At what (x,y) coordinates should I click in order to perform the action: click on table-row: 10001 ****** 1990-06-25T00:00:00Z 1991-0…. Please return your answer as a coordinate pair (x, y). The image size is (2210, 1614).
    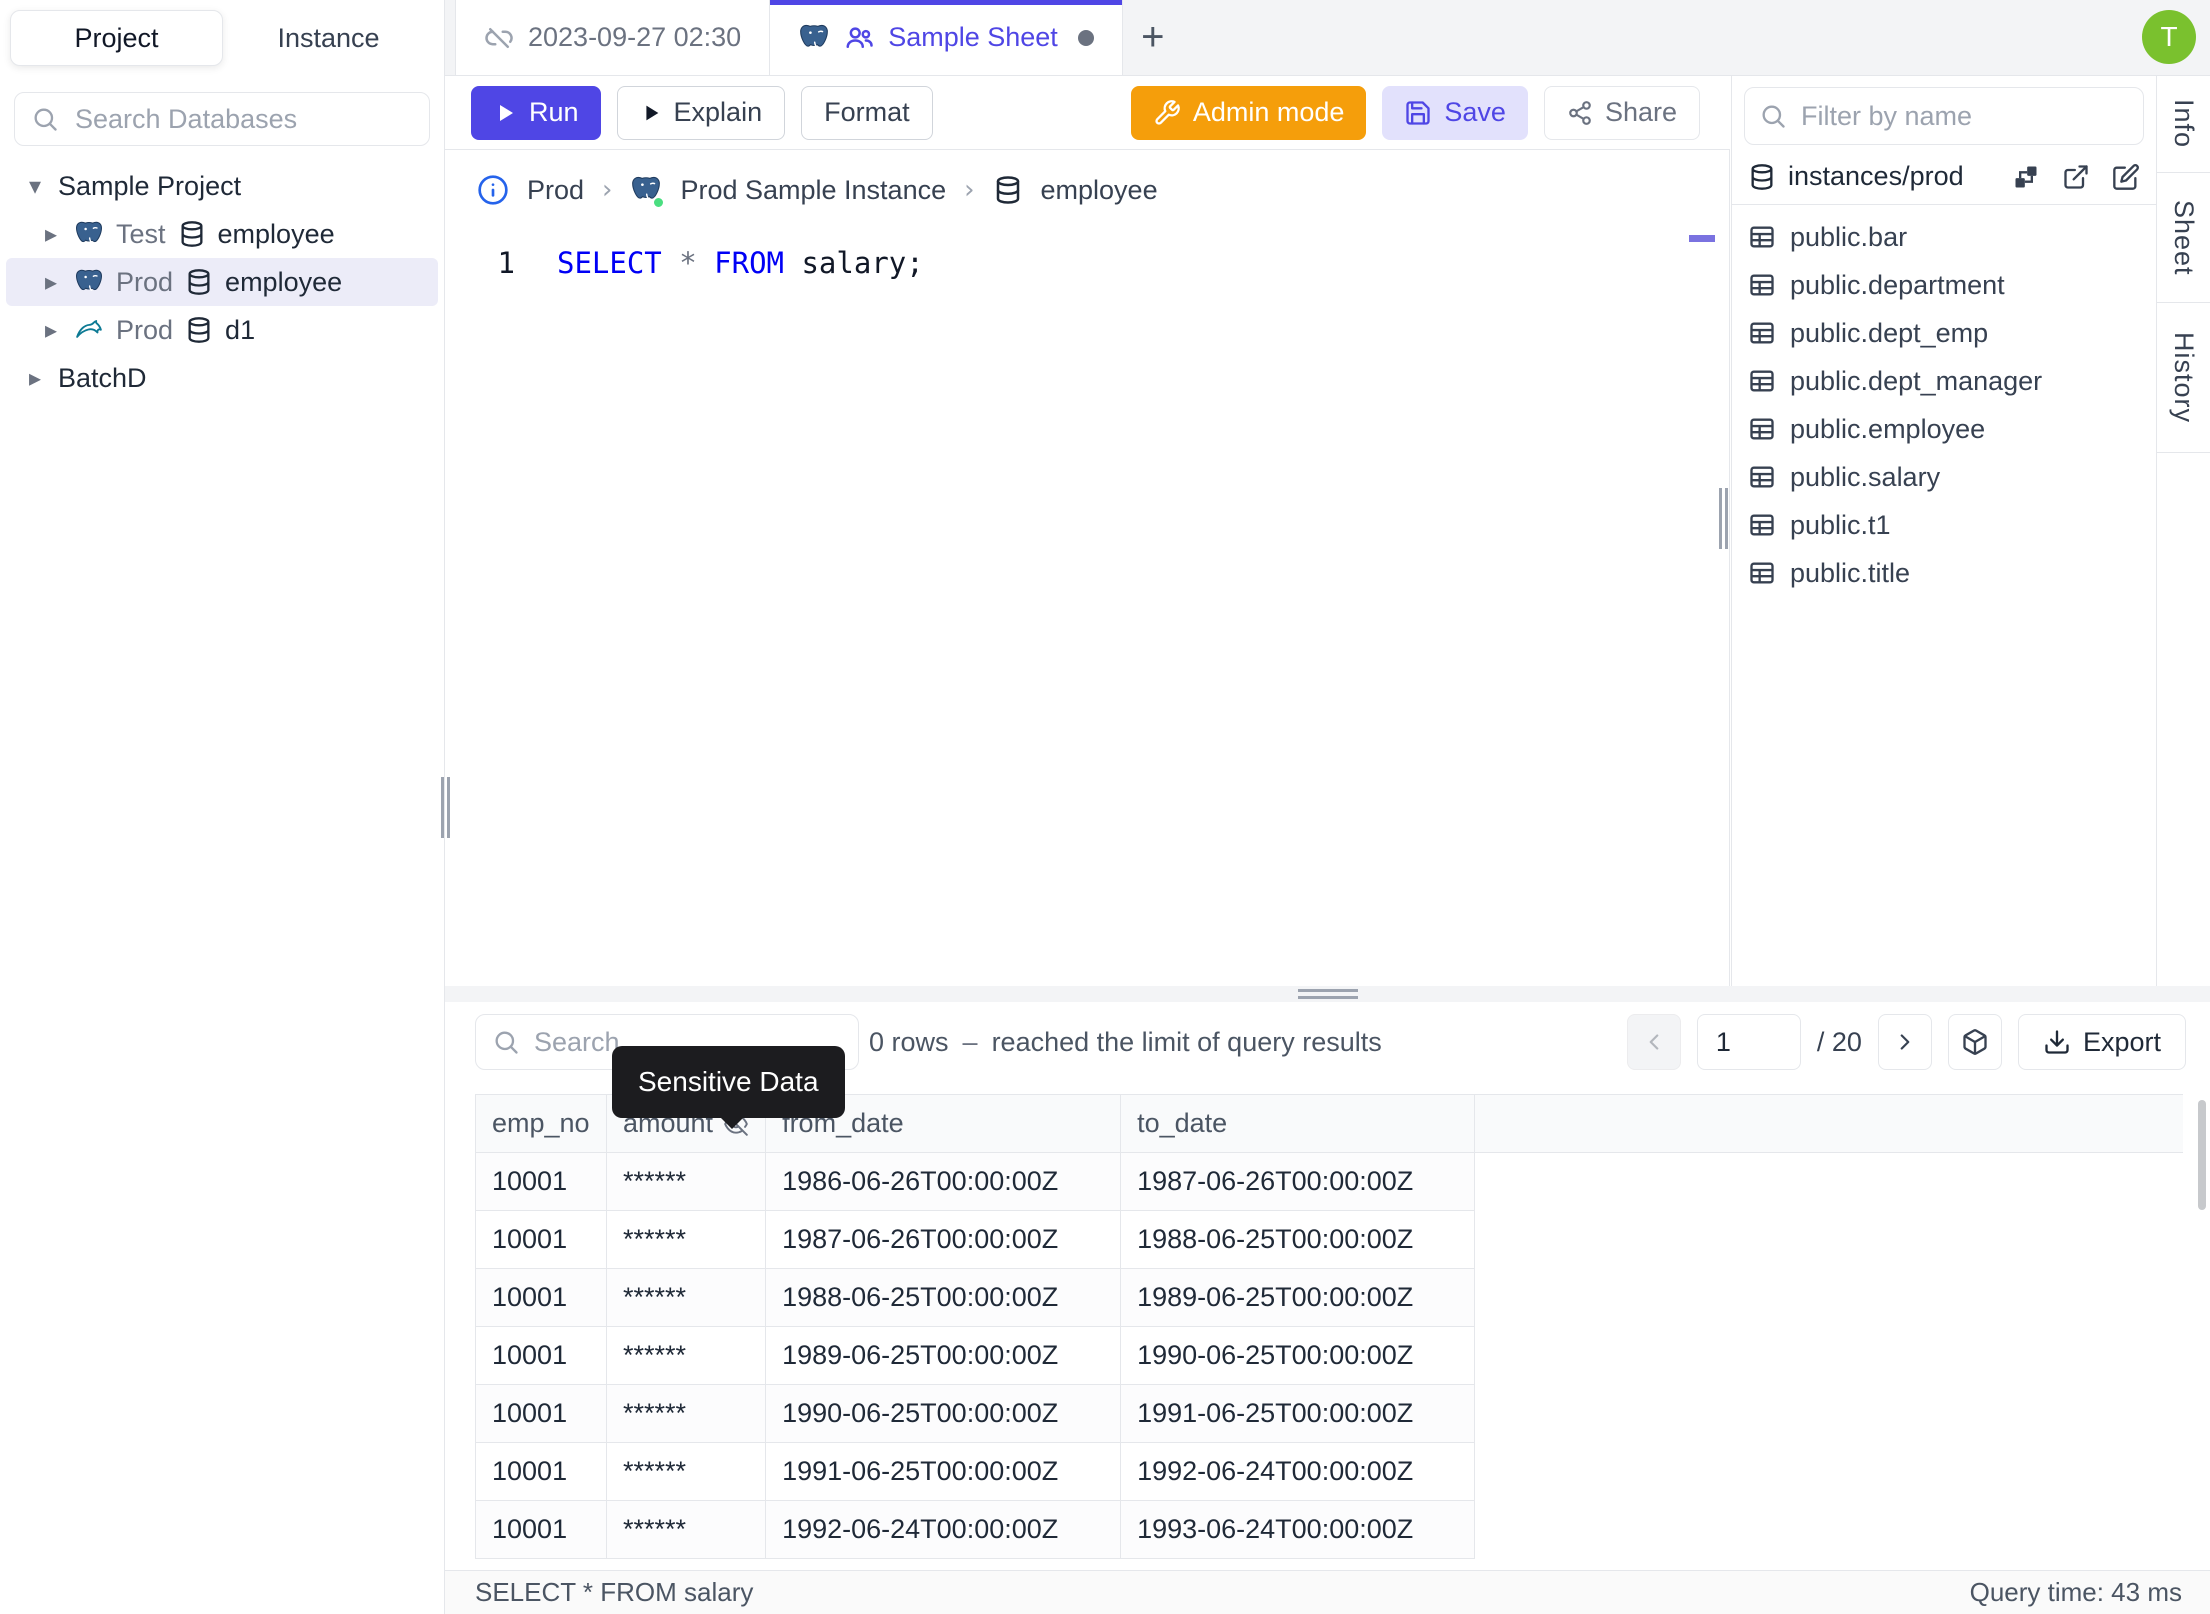
    Looking at the image, I should click on (1329, 1413).